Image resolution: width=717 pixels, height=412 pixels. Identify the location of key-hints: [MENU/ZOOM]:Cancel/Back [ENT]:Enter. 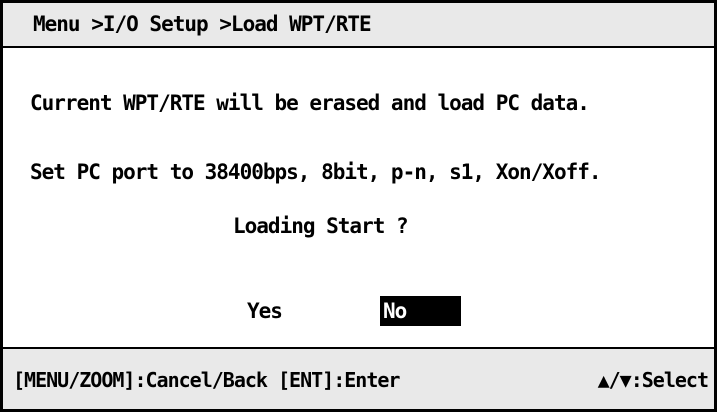
(206, 380).